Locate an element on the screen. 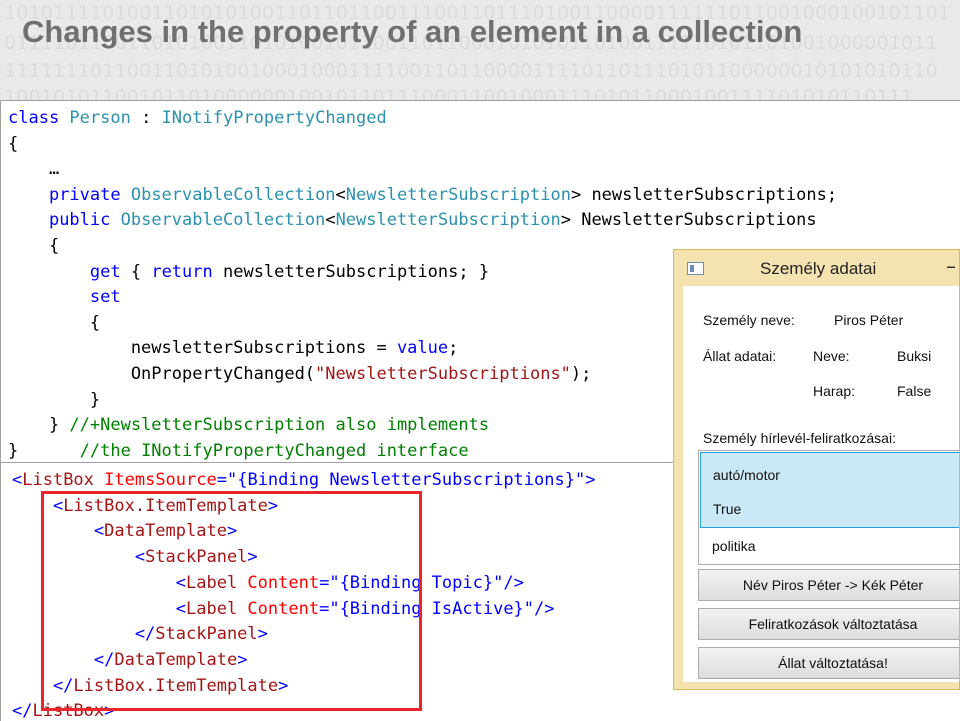 The height and width of the screenshot is (721, 960). animal-bite-label: Harap: is located at coordinates (834, 391).